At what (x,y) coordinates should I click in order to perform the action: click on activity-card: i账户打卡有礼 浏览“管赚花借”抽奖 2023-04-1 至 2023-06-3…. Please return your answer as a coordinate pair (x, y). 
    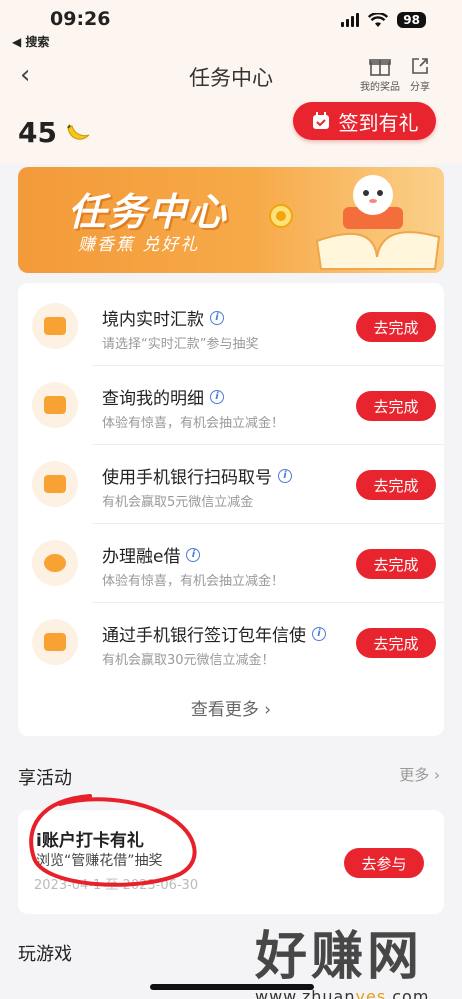
    Looking at the image, I should click on (231, 862).